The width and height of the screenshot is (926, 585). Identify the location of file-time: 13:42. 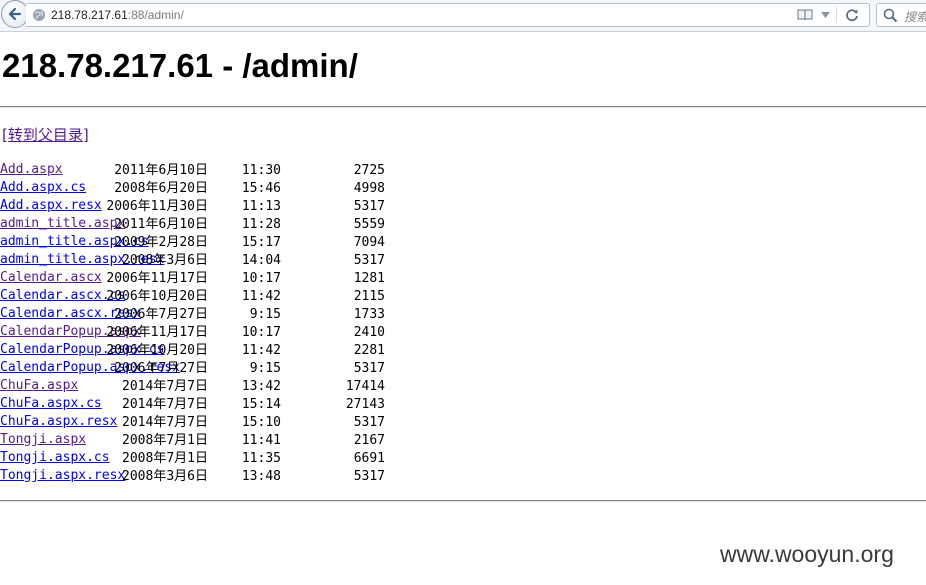
(261, 386).